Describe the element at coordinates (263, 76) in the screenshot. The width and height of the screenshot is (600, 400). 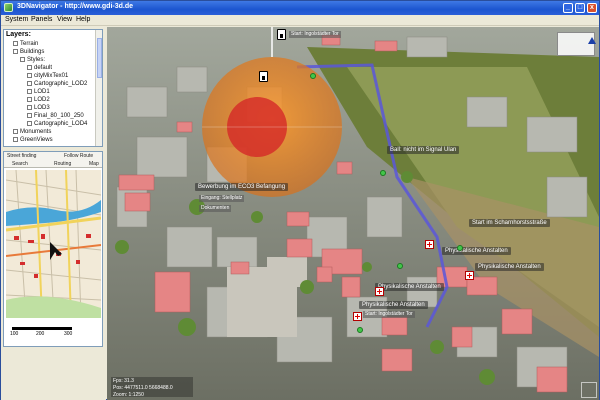
I see `target-marker-icon` at that location.